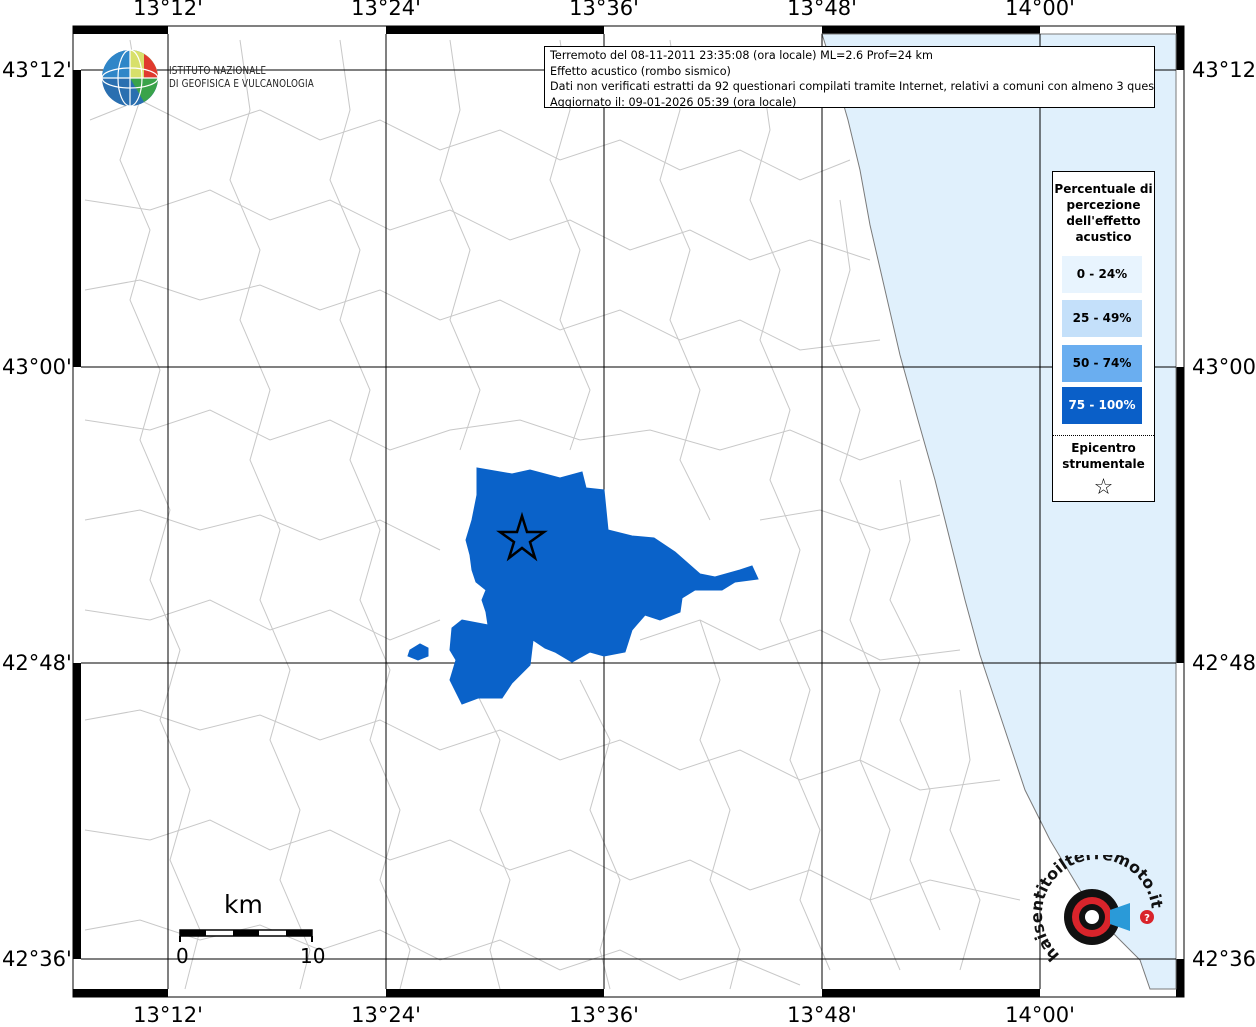  What do you see at coordinates (313, 956) in the screenshot?
I see `scale-bar-end: 10` at bounding box center [313, 956].